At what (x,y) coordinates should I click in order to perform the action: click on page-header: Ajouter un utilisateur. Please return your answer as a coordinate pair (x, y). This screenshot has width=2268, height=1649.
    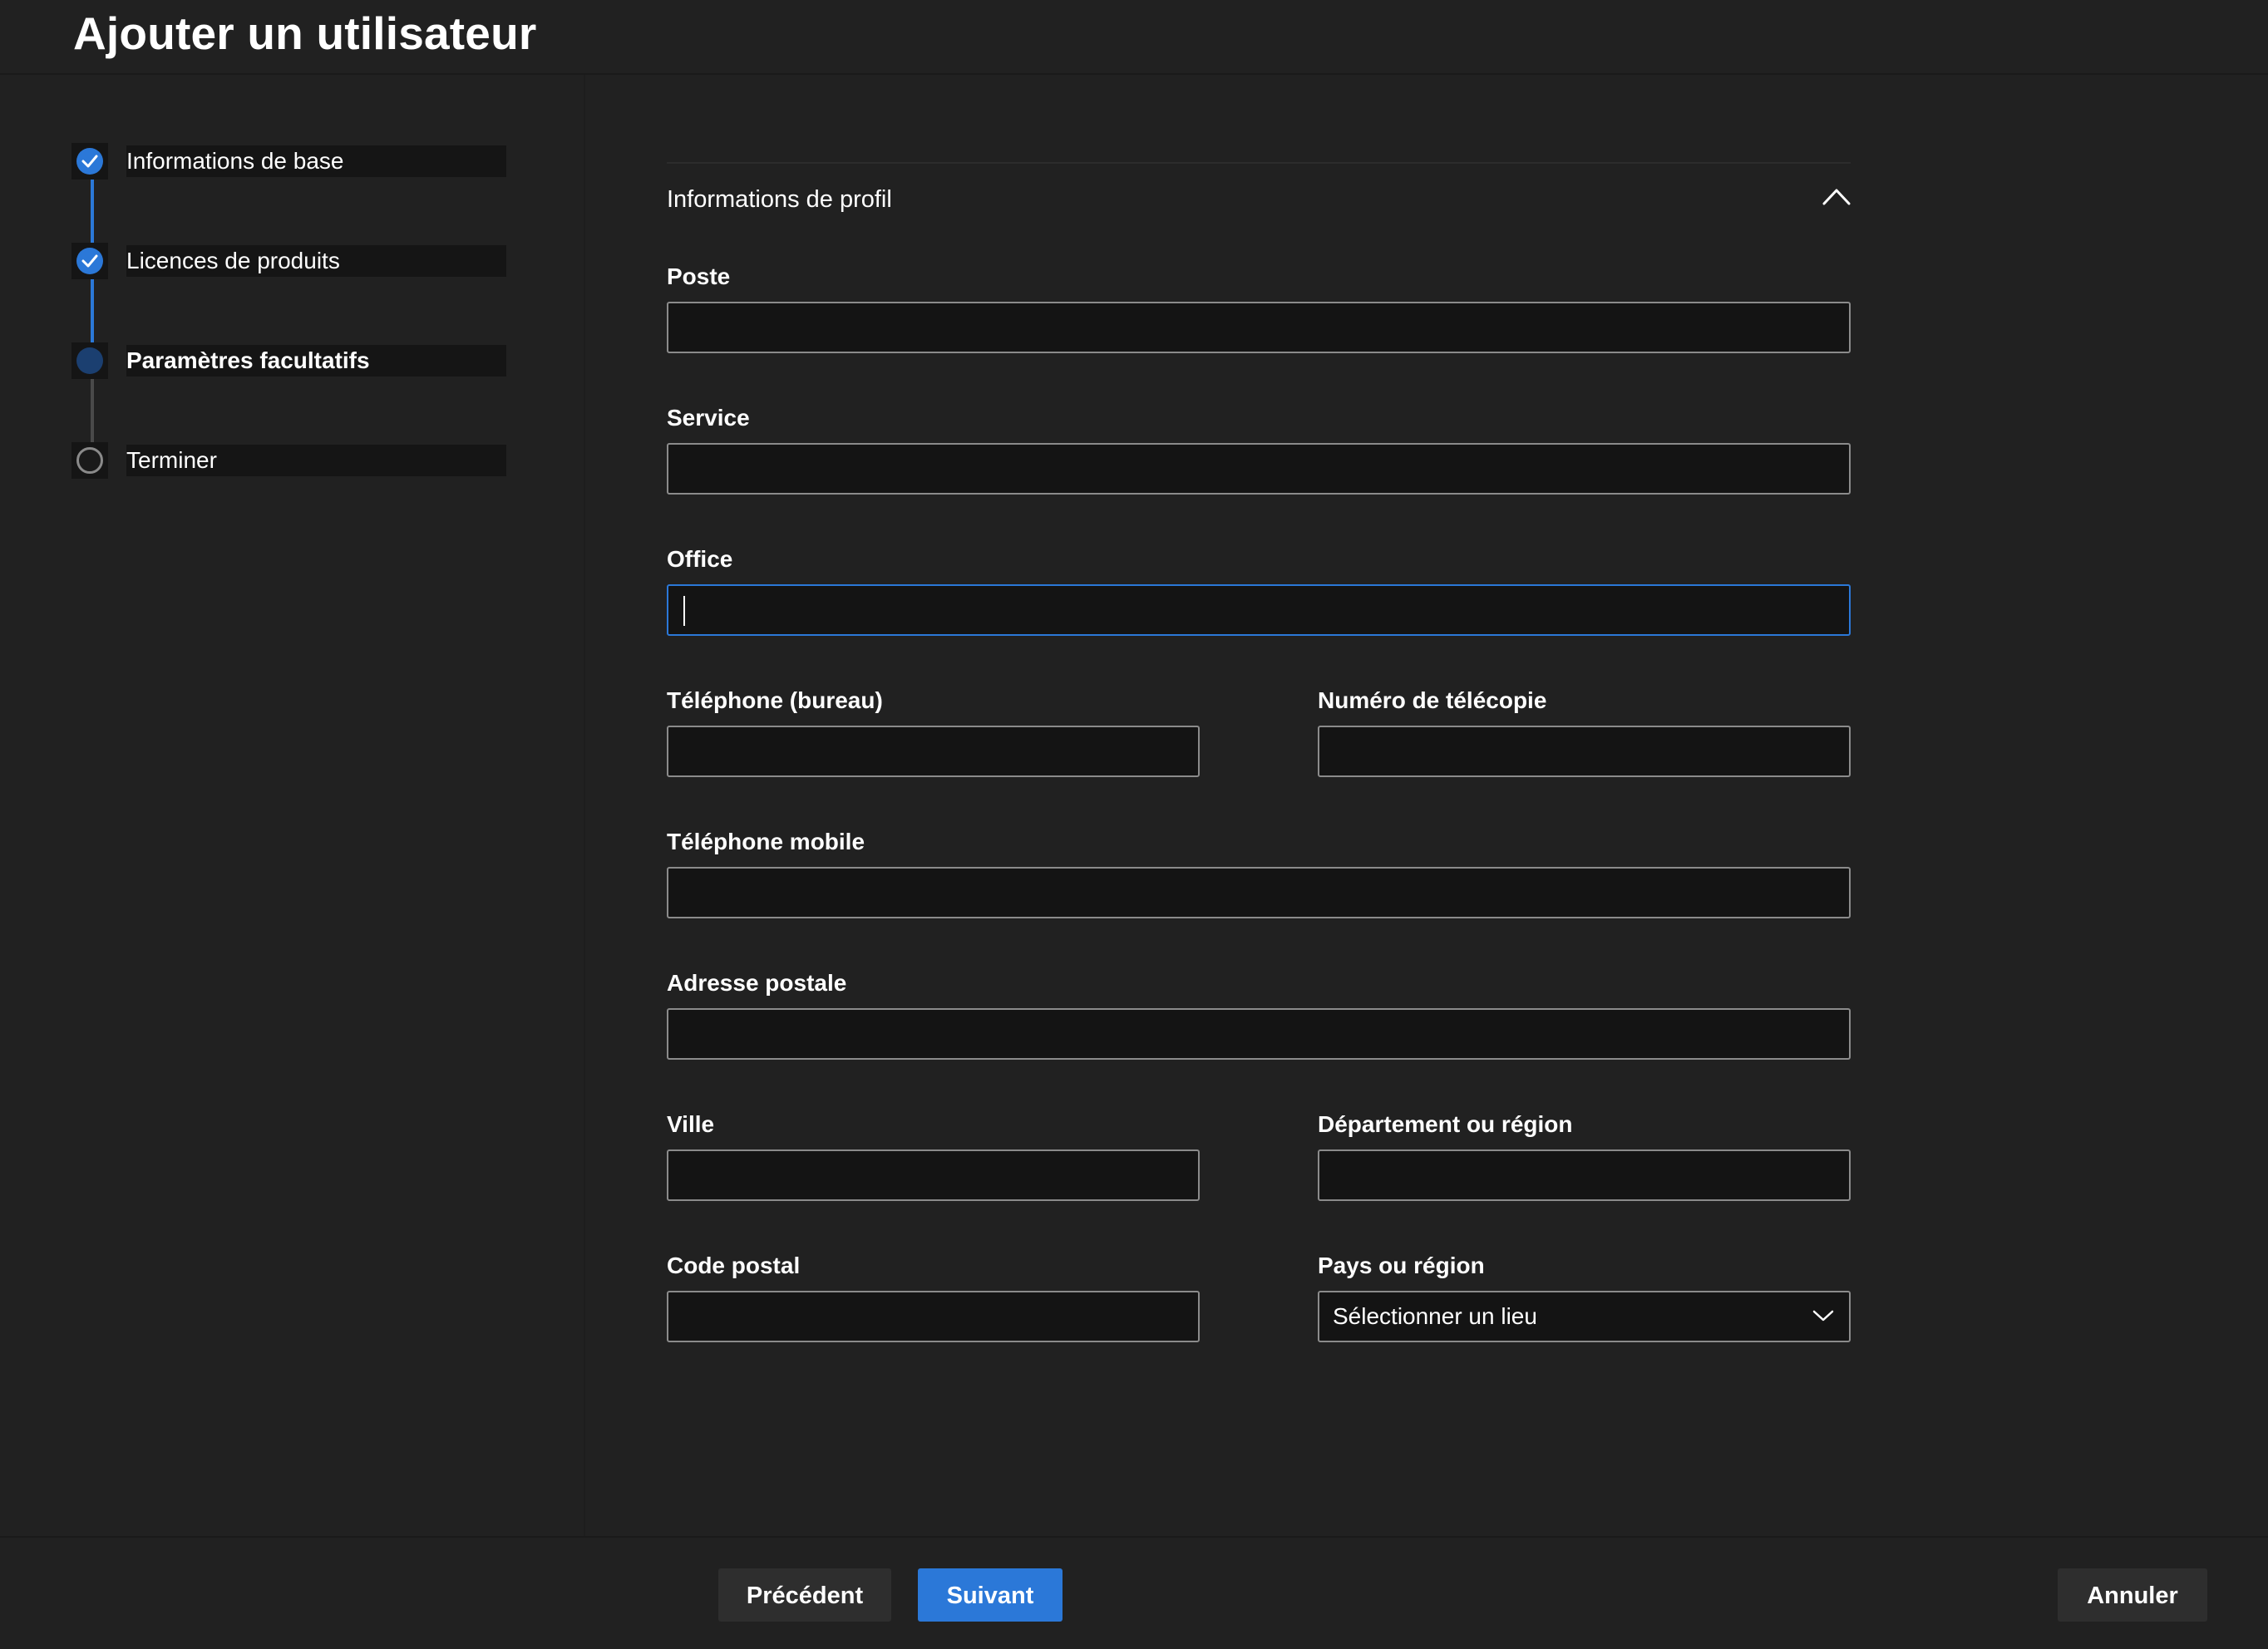
    Looking at the image, I should click on (1134, 37).